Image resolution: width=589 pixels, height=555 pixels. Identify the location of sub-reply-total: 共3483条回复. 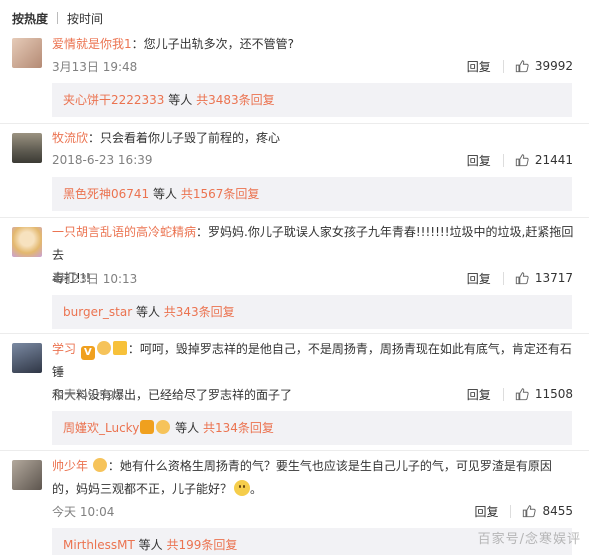
(235, 100).